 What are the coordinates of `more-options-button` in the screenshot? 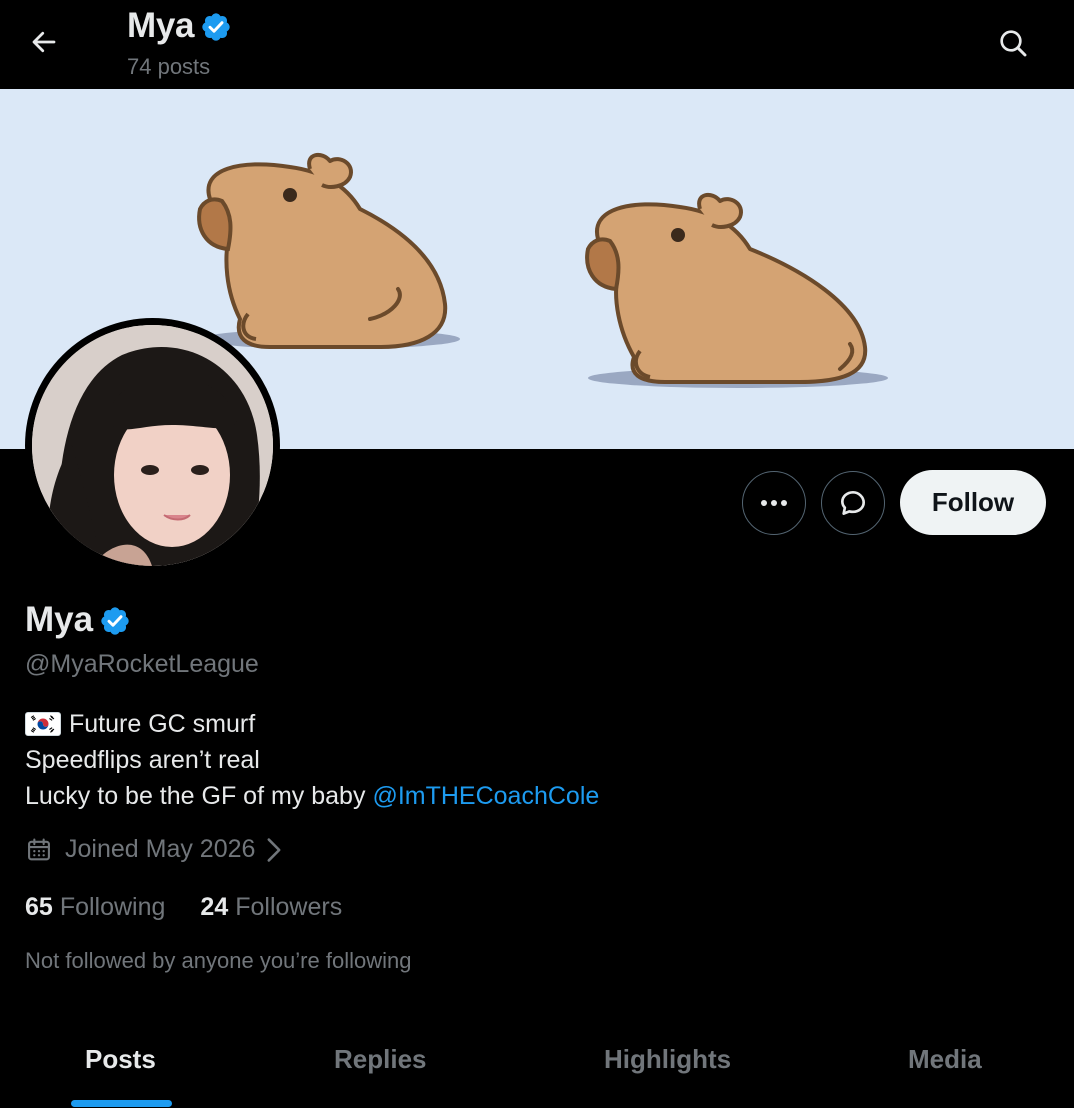 It's located at (774, 503).